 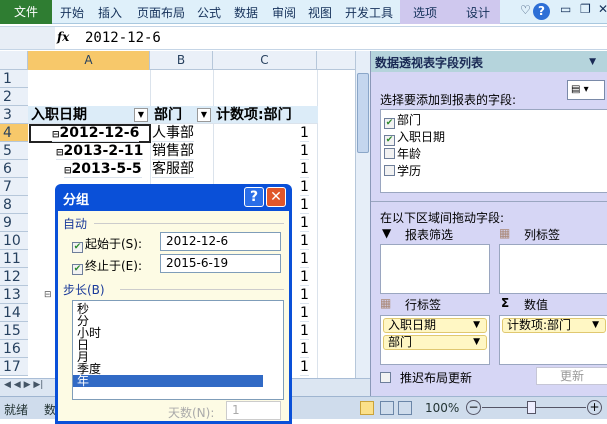 What do you see at coordinates (110, 12) in the screenshot?
I see `tab-insert: 插入` at bounding box center [110, 12].